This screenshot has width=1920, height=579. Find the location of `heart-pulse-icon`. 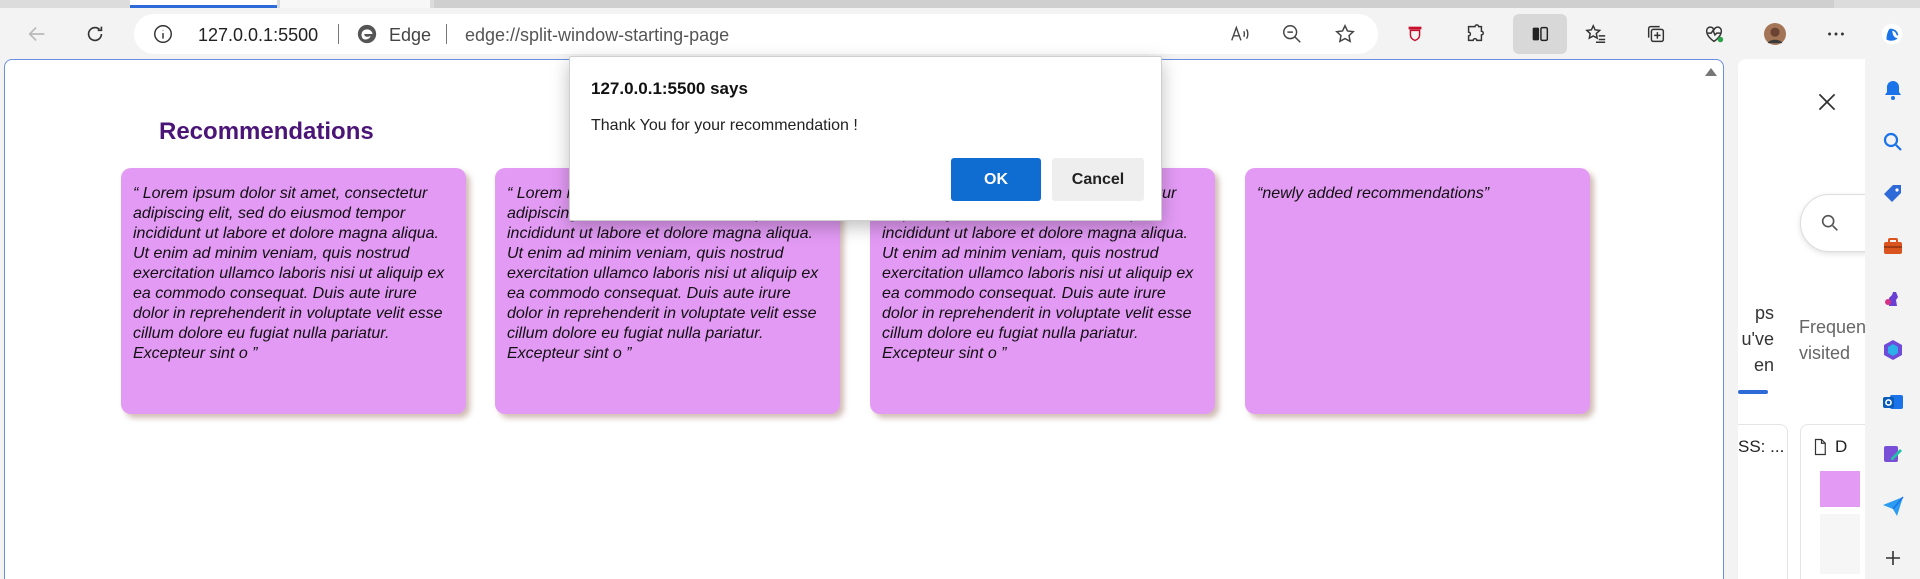

heart-pulse-icon is located at coordinates (1714, 34).